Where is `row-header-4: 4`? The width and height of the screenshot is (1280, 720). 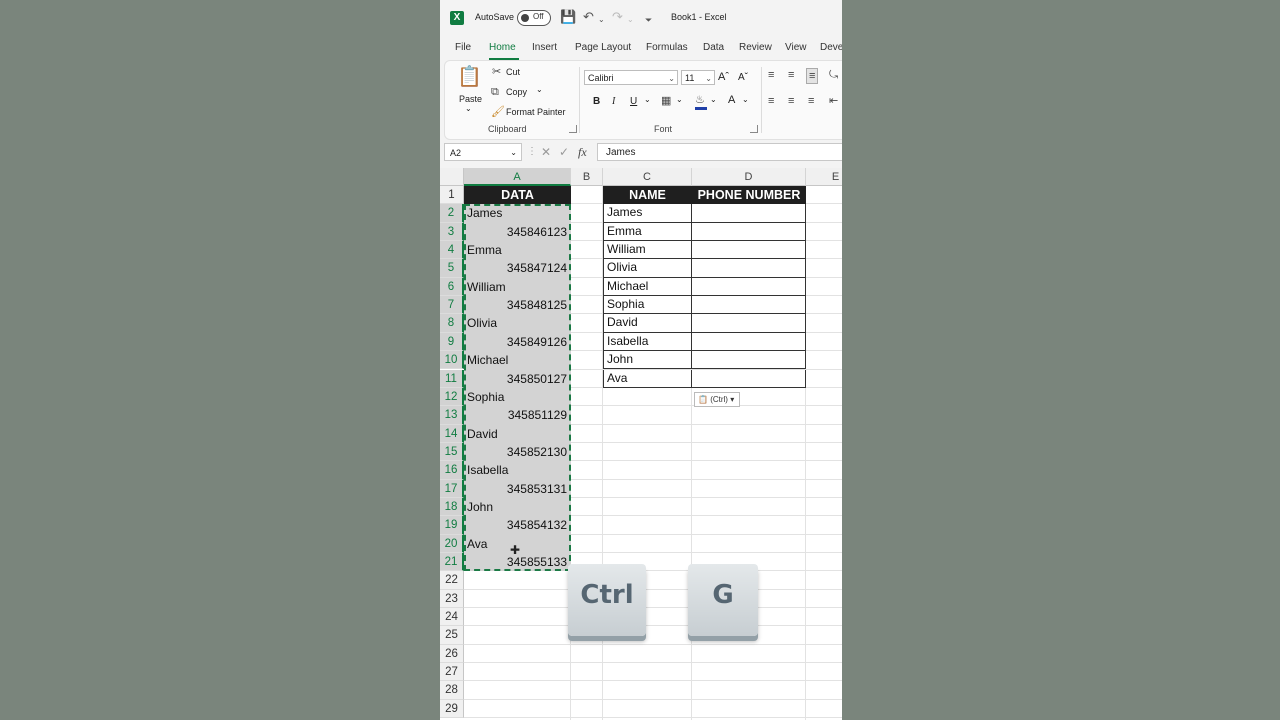 row-header-4: 4 is located at coordinates (452, 250).